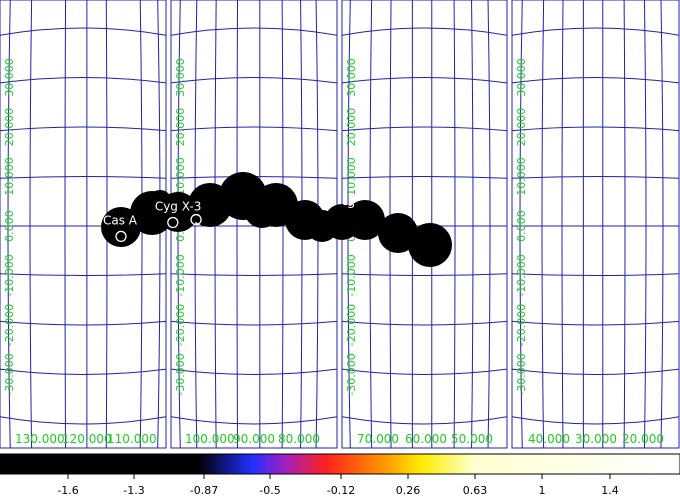 This screenshot has width=680, height=499. What do you see at coordinates (408, 490) in the screenshot?
I see `colorbar-tick-label: 0.26` at bounding box center [408, 490].